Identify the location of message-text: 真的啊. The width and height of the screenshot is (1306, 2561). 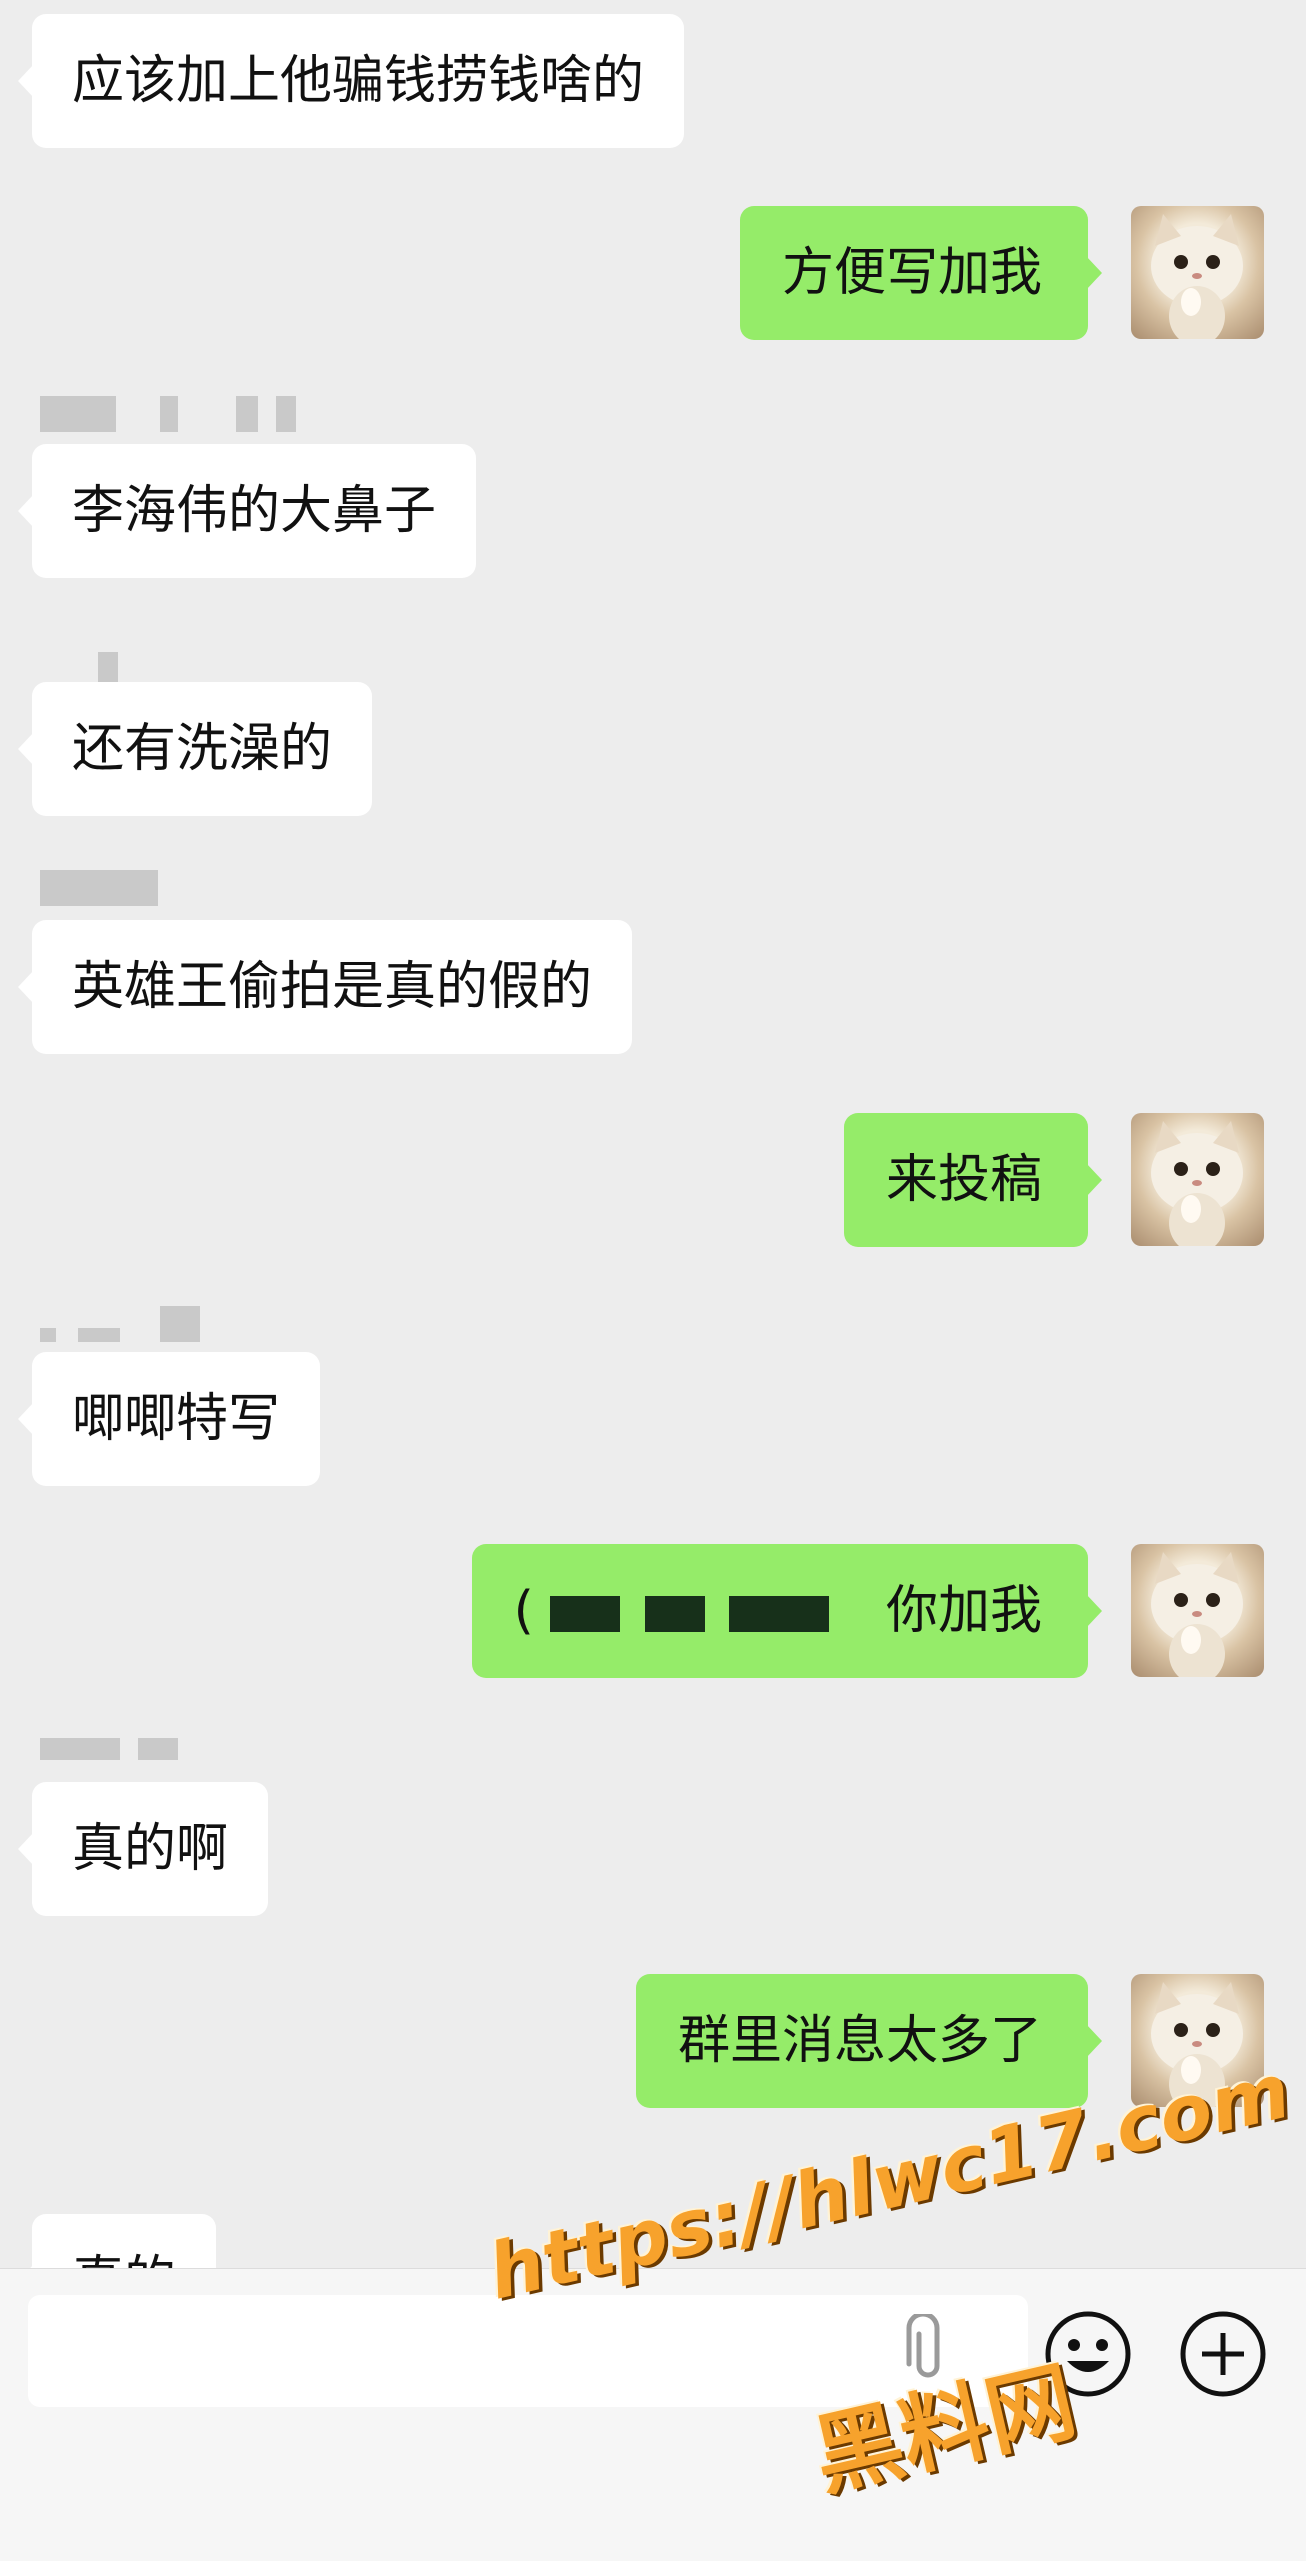
(150, 1849).